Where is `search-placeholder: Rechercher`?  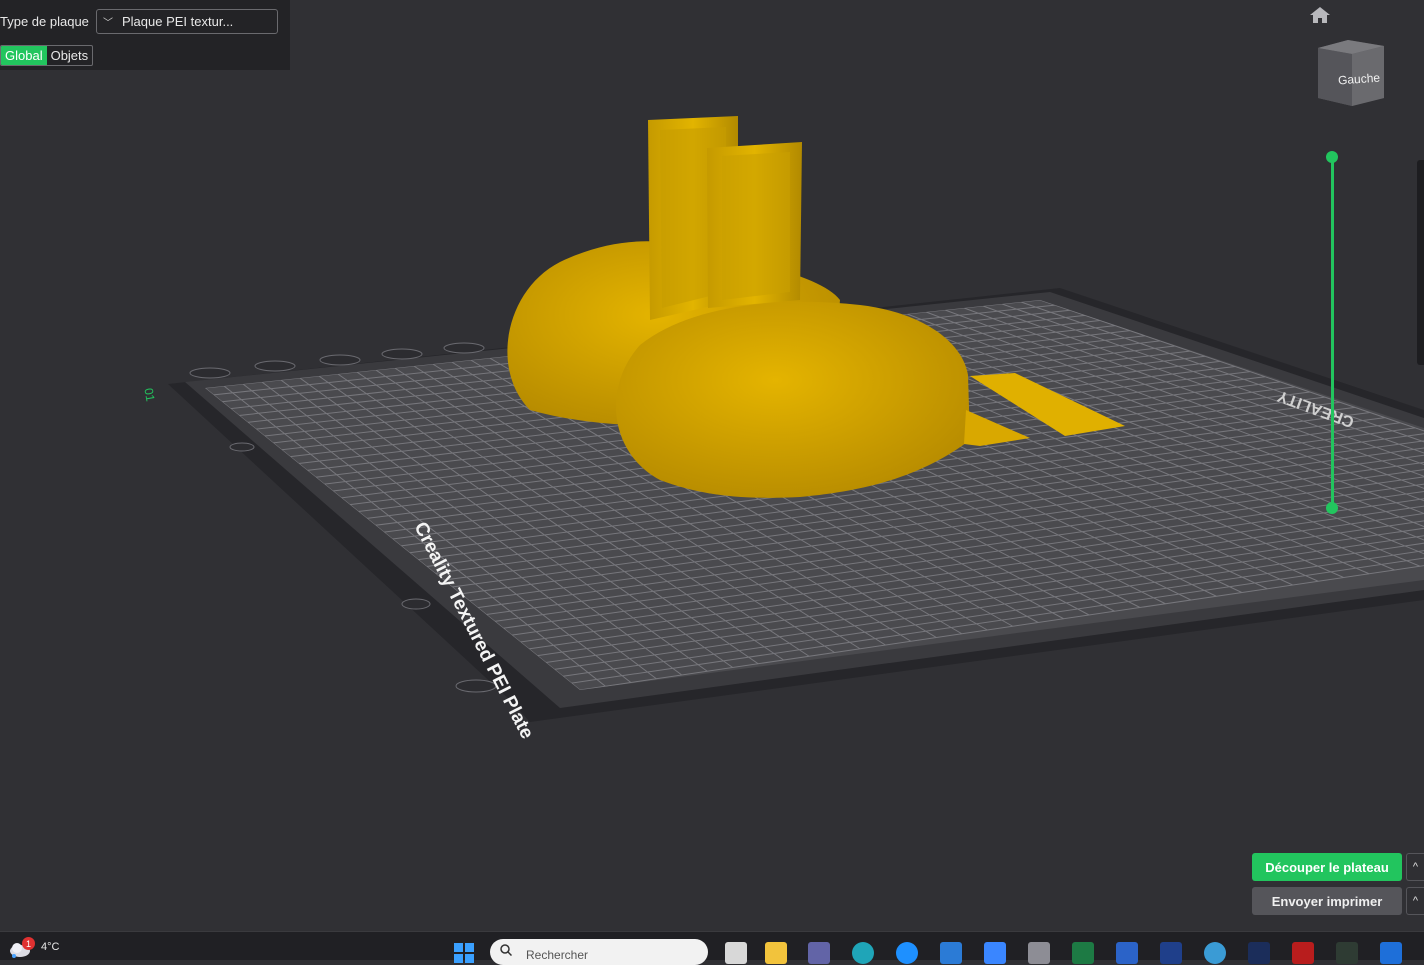 search-placeholder: Rechercher is located at coordinates (557, 955).